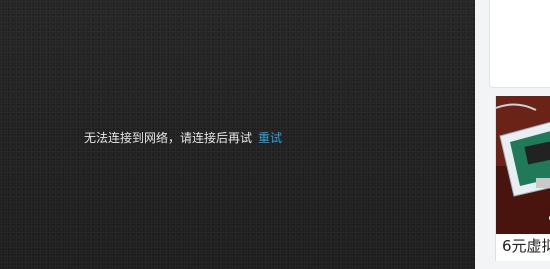 The height and width of the screenshot is (269, 550). Describe the element at coordinates (523, 165) in the screenshot. I see `device-photo-icon` at that location.